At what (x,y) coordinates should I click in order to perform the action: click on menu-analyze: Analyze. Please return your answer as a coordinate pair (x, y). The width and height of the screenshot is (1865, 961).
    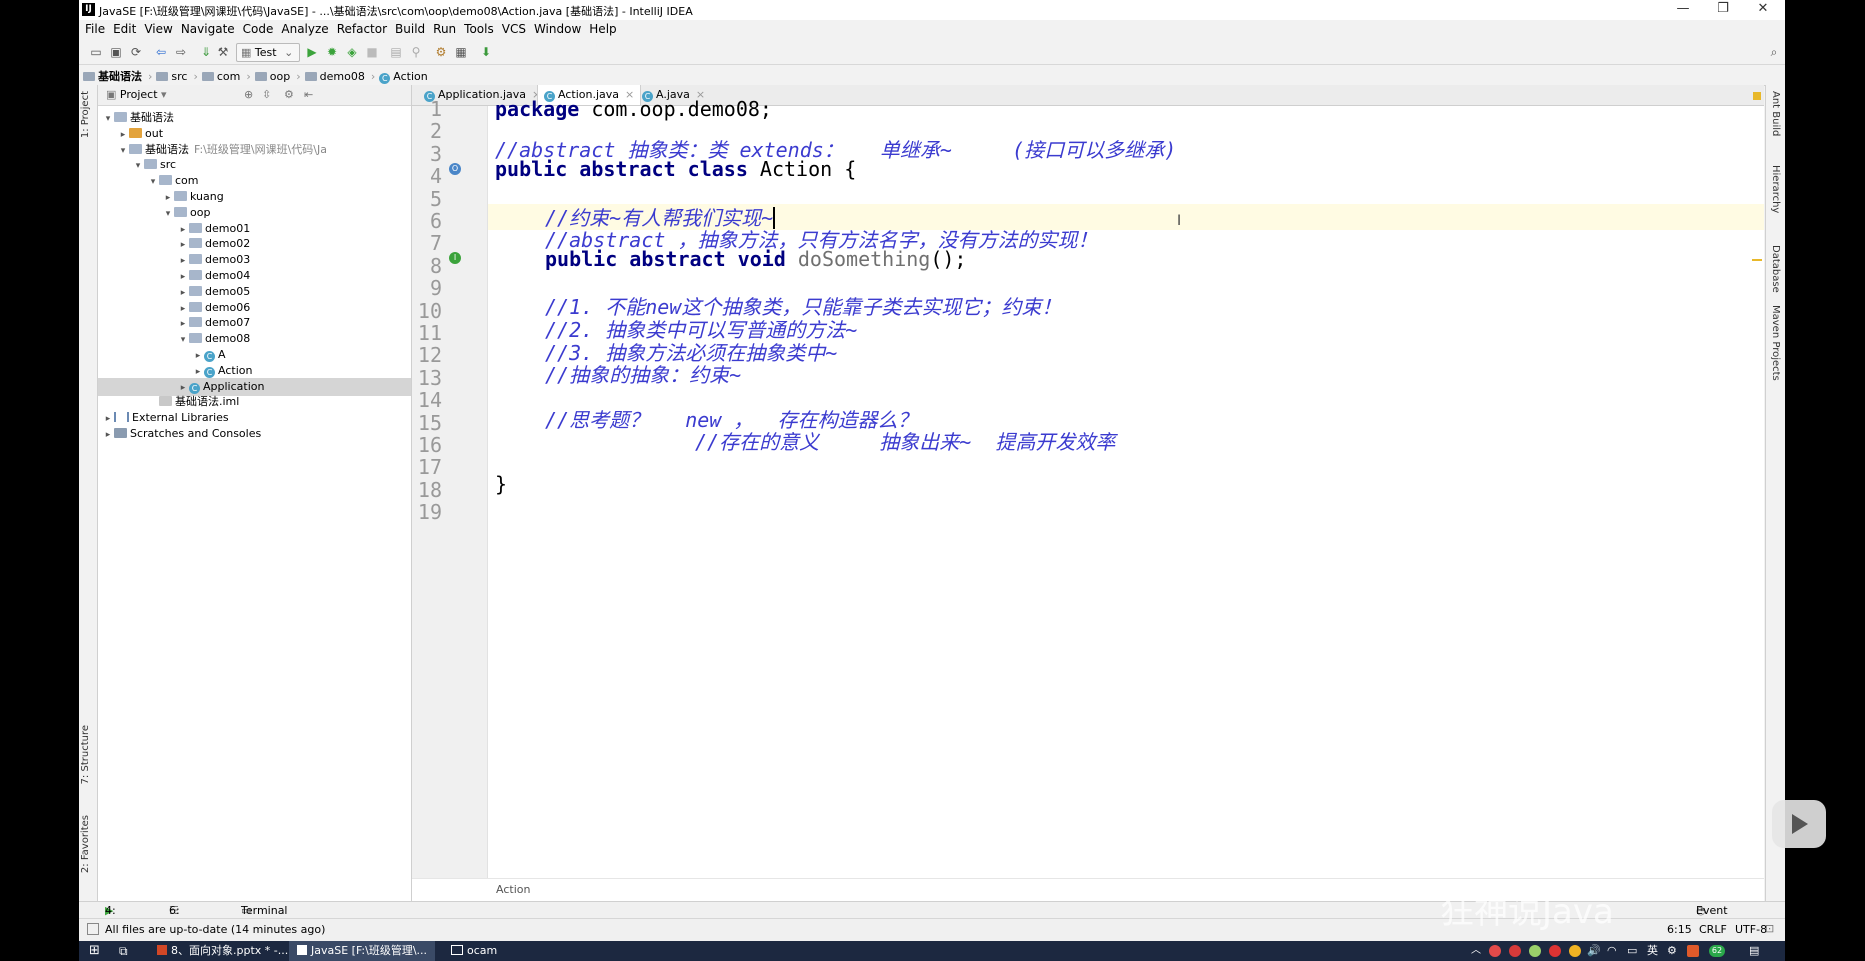
    Looking at the image, I should click on (304, 29).